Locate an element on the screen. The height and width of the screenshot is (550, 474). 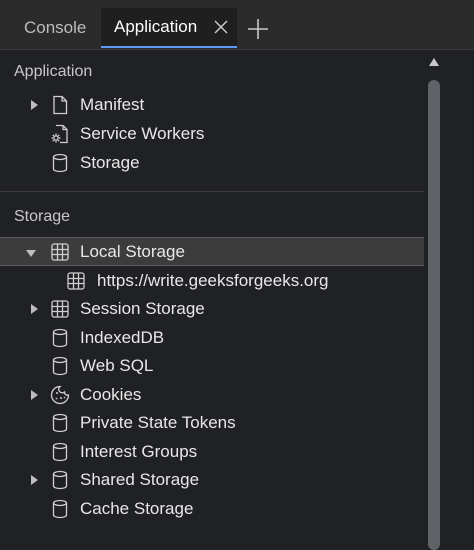
sidebar-item-label: Cache Storage is located at coordinates (137, 508).